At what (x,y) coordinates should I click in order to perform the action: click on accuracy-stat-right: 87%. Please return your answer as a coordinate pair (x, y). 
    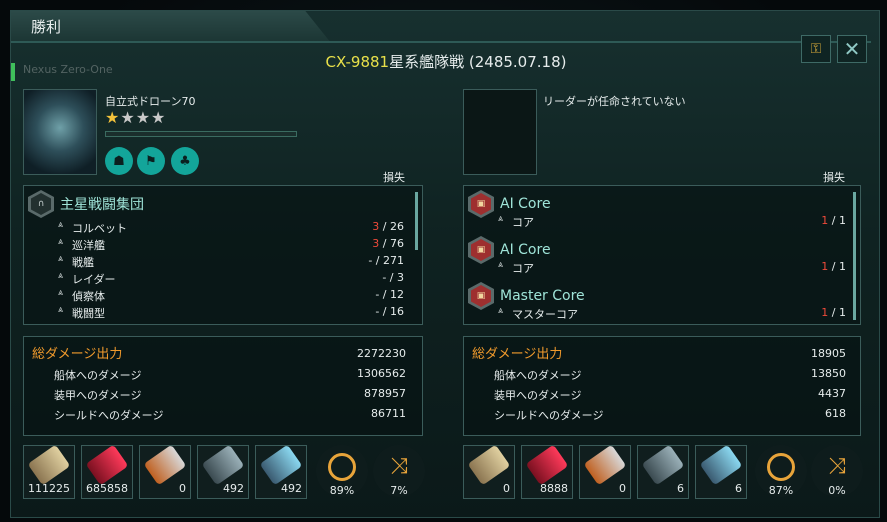
    Looking at the image, I should click on (781, 471).